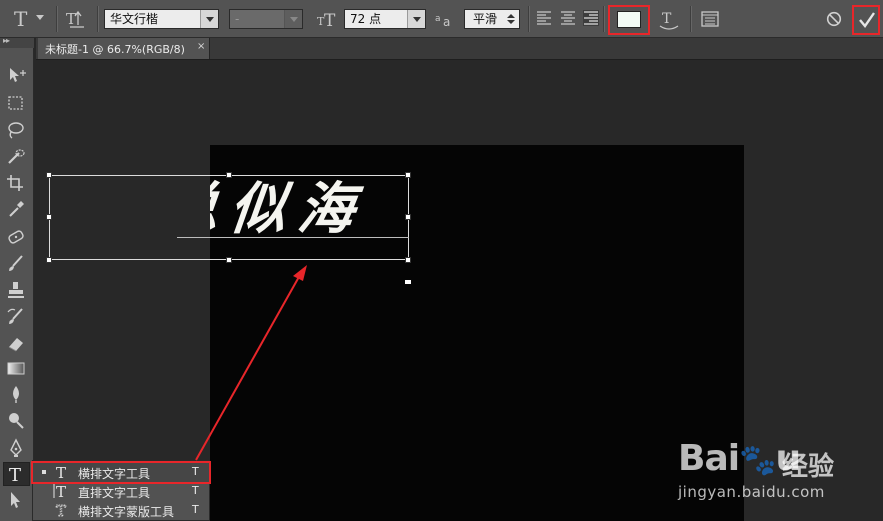 This screenshot has width=883, height=521. Describe the element at coordinates (709, 458) in the screenshot. I see `watermark-logo-text: Bai` at that location.